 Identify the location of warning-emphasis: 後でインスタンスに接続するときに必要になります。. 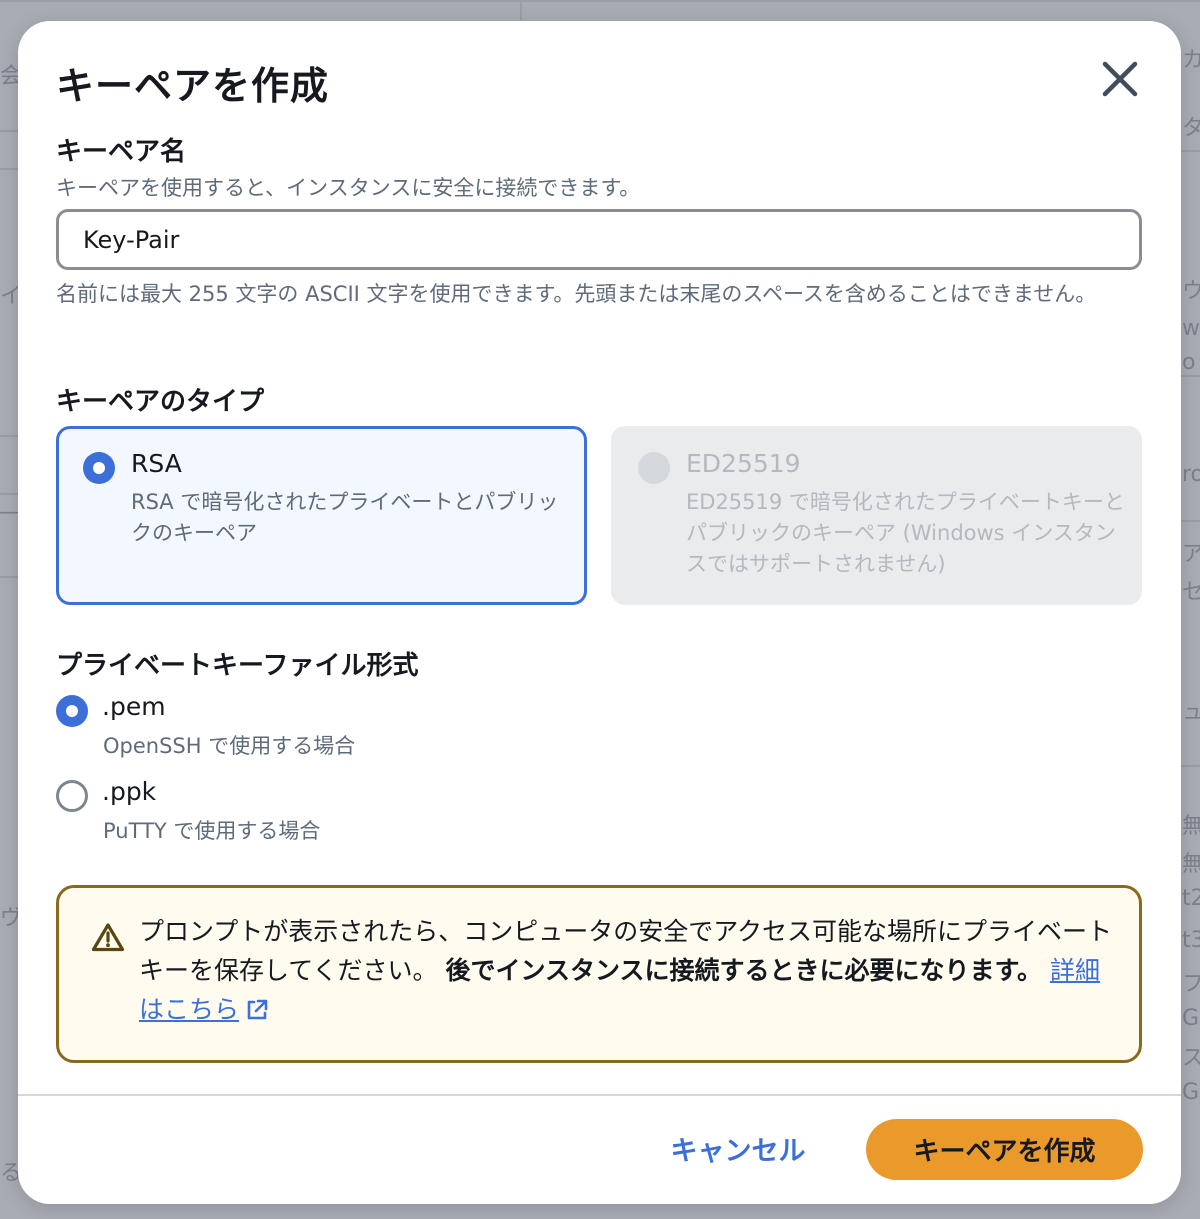
(743, 970).